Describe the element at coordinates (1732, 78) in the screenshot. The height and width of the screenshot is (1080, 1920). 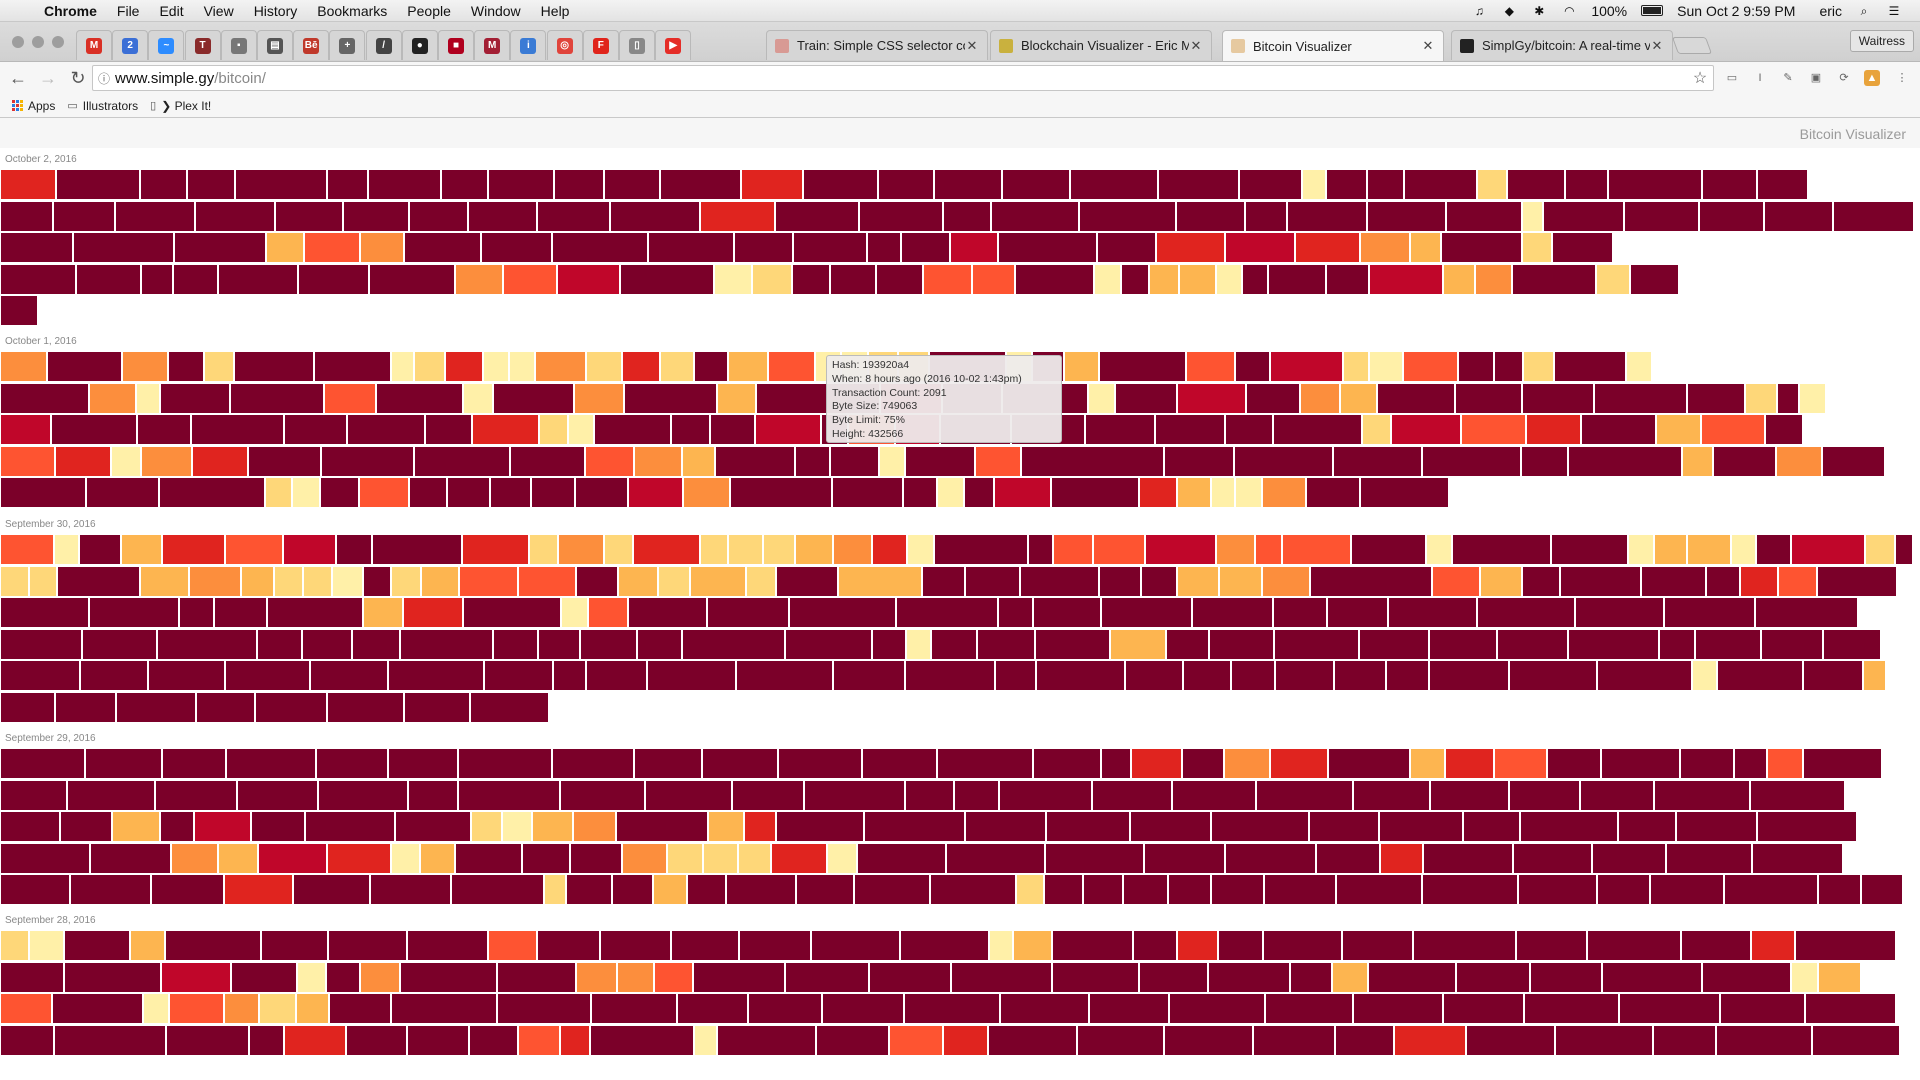
I see `cast-icon: ▭` at that location.